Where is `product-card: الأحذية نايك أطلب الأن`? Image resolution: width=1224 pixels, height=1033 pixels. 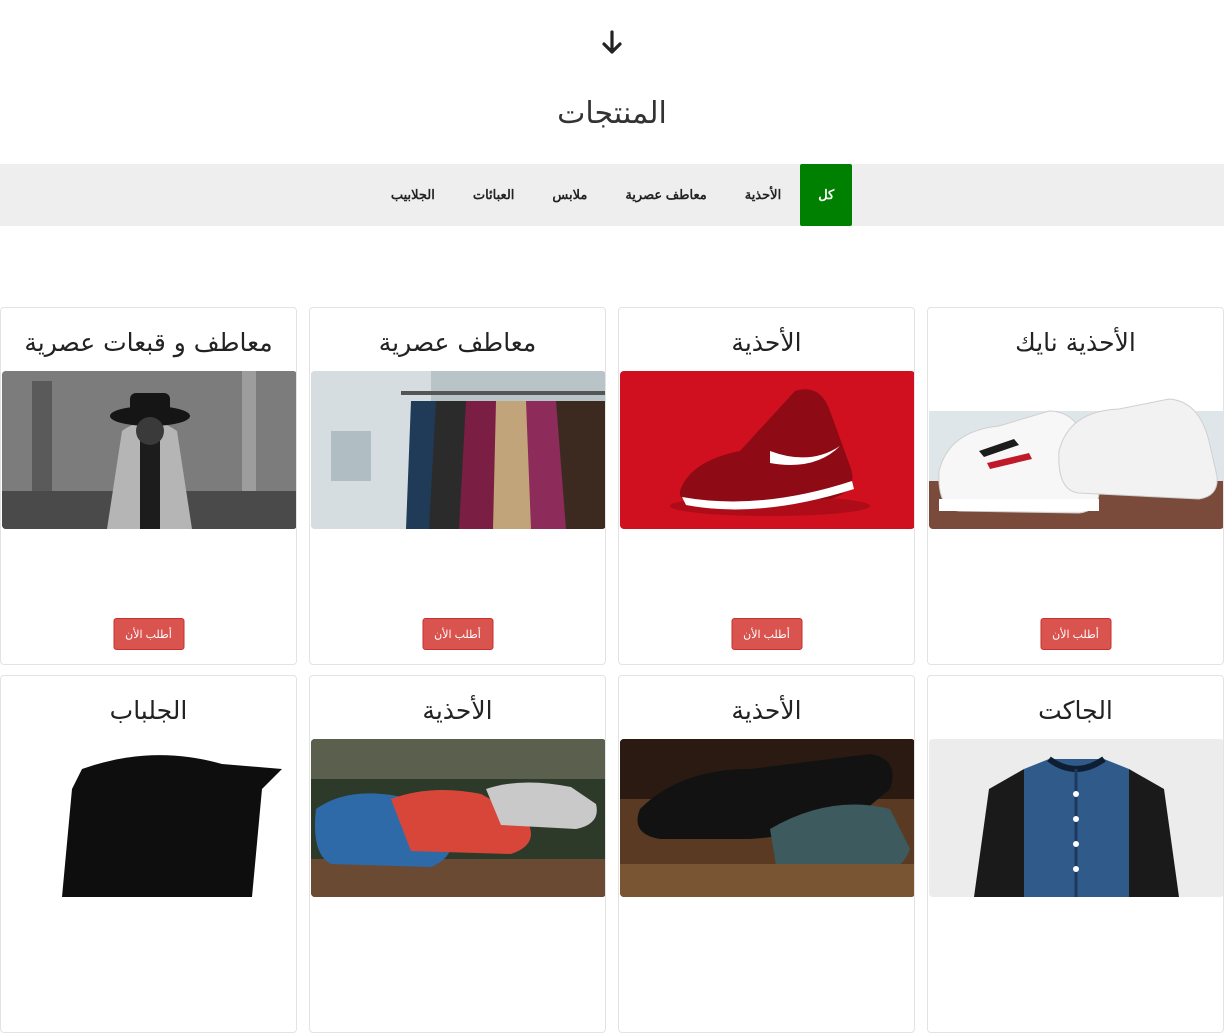
product-card: الأحذية نايك أطلب الأن is located at coordinates (1075, 486).